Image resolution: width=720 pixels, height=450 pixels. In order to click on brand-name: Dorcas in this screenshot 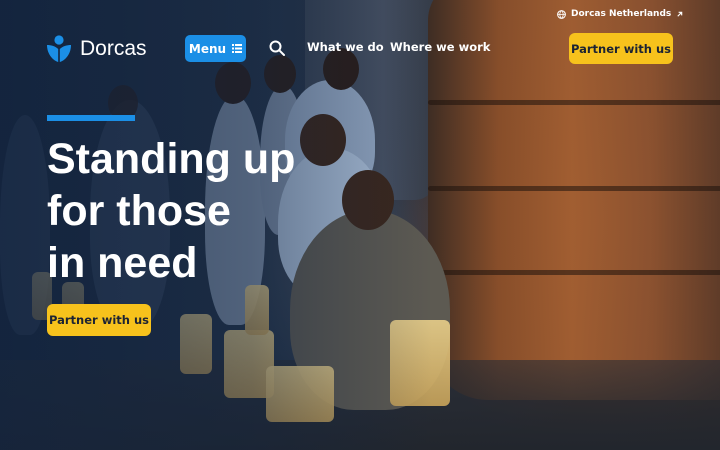, I will do `click(113, 48)`.